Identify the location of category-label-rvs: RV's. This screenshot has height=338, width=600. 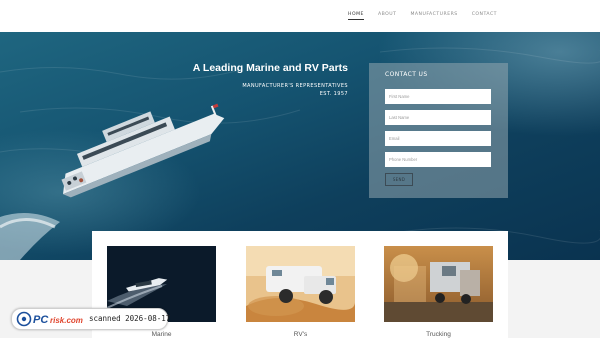
(300, 334).